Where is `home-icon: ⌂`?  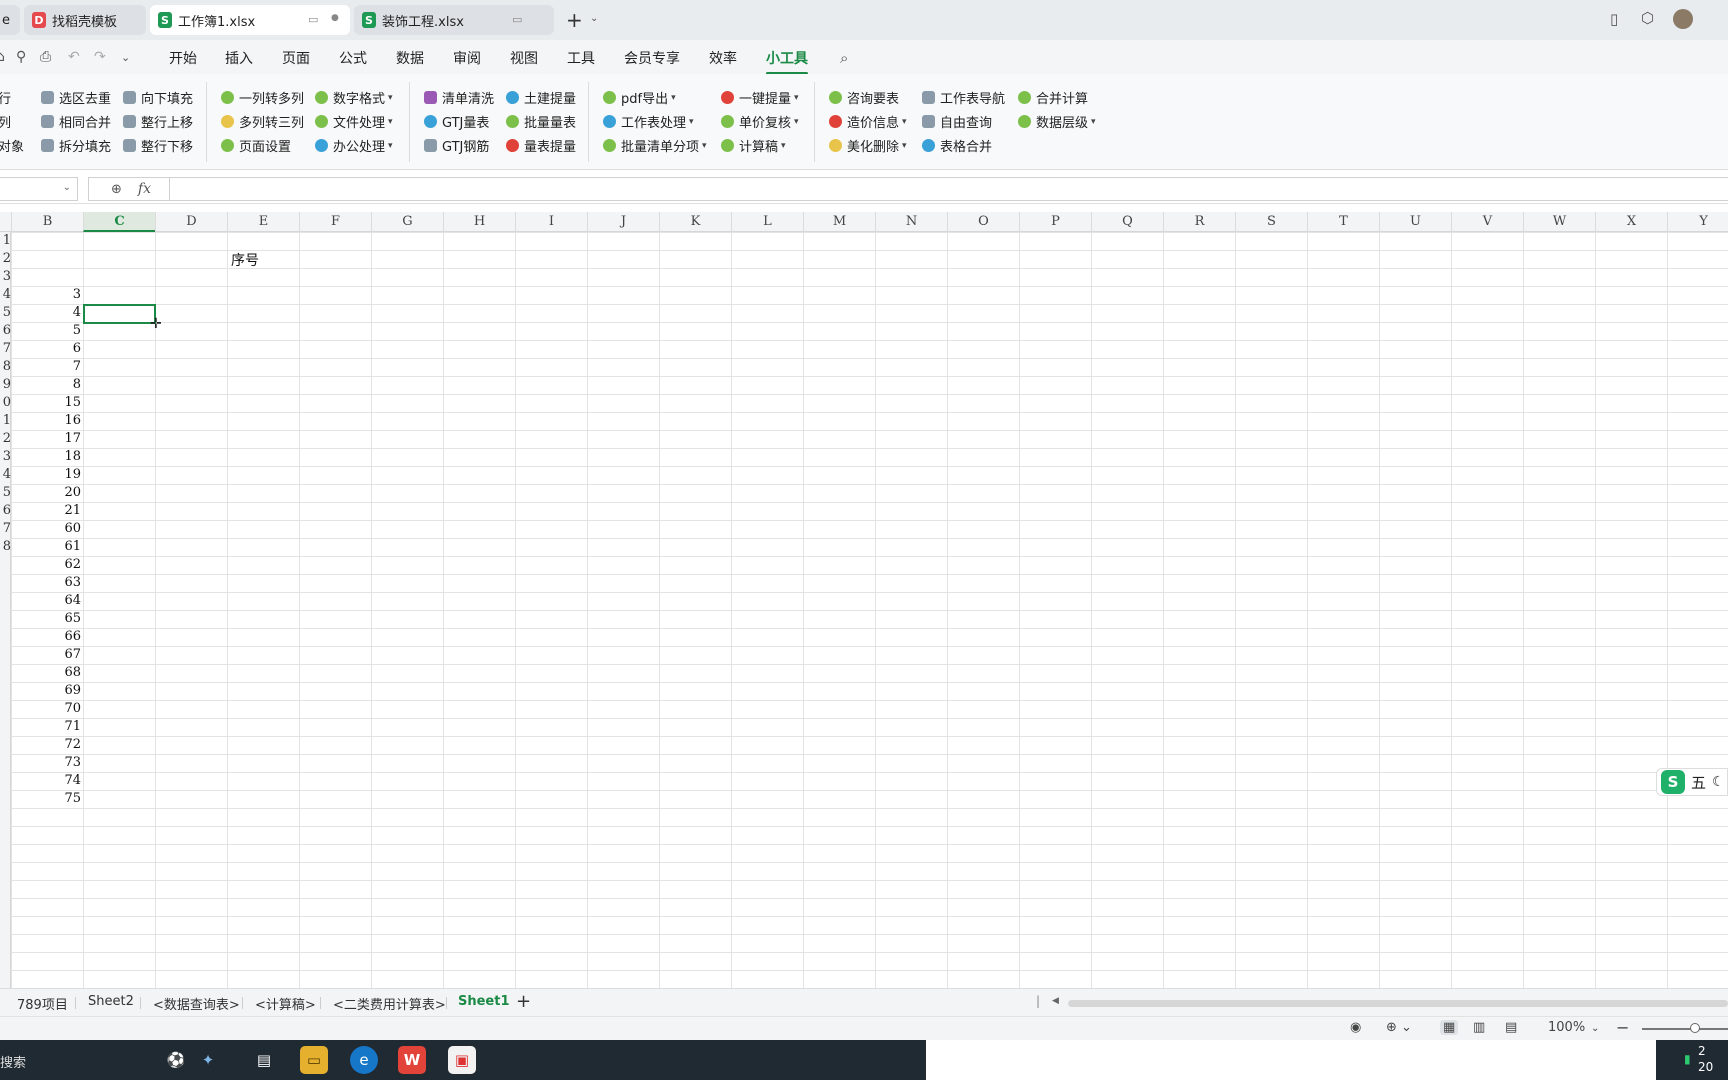
home-icon: ⌂ is located at coordinates (2, 57).